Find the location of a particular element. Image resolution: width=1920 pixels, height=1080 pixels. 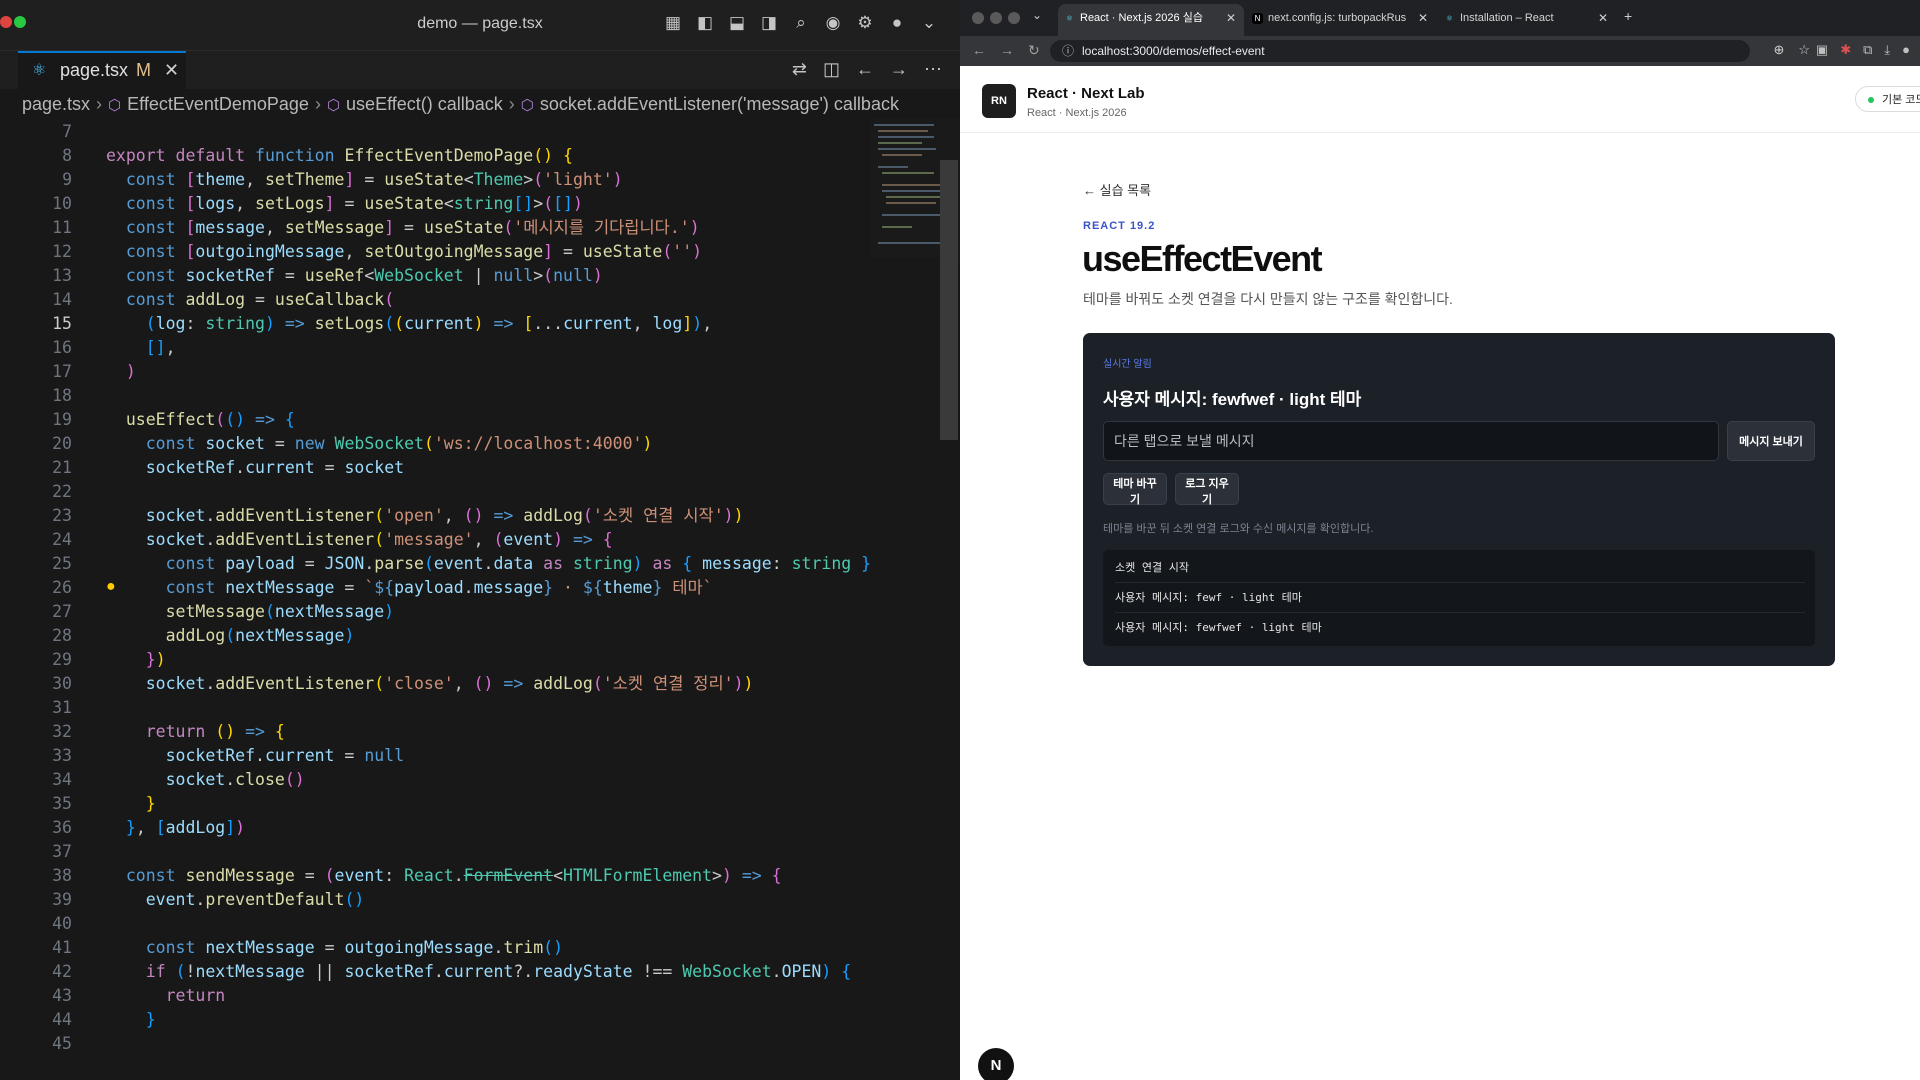

puzzle-icon: ⧉ is located at coordinates (1867, 50).